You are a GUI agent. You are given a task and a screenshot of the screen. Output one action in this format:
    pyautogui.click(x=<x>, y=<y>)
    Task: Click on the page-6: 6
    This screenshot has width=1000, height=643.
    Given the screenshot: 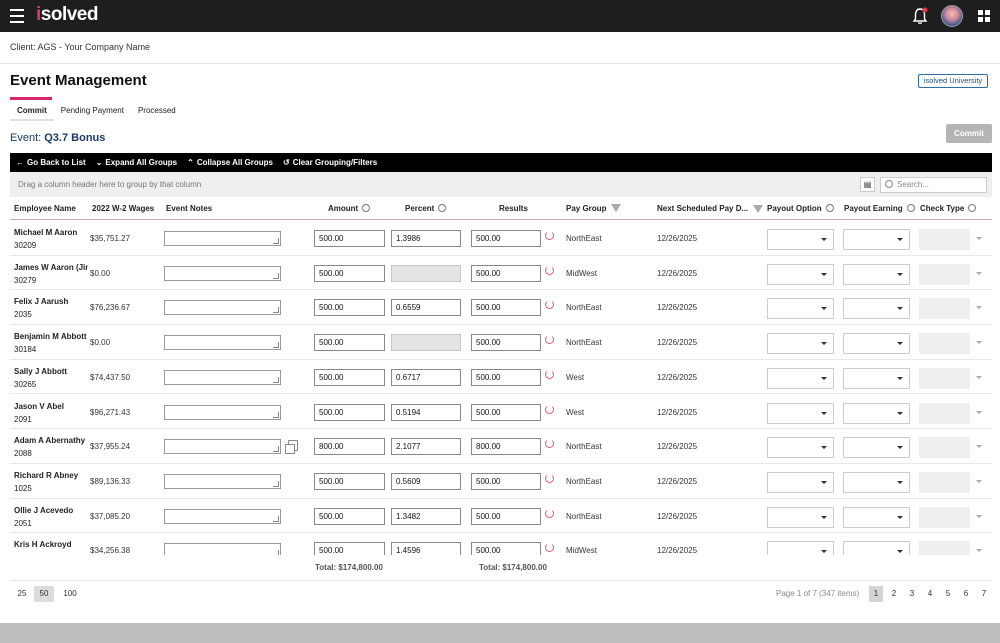 What is the action you would take?
    pyautogui.click(x=966, y=594)
    